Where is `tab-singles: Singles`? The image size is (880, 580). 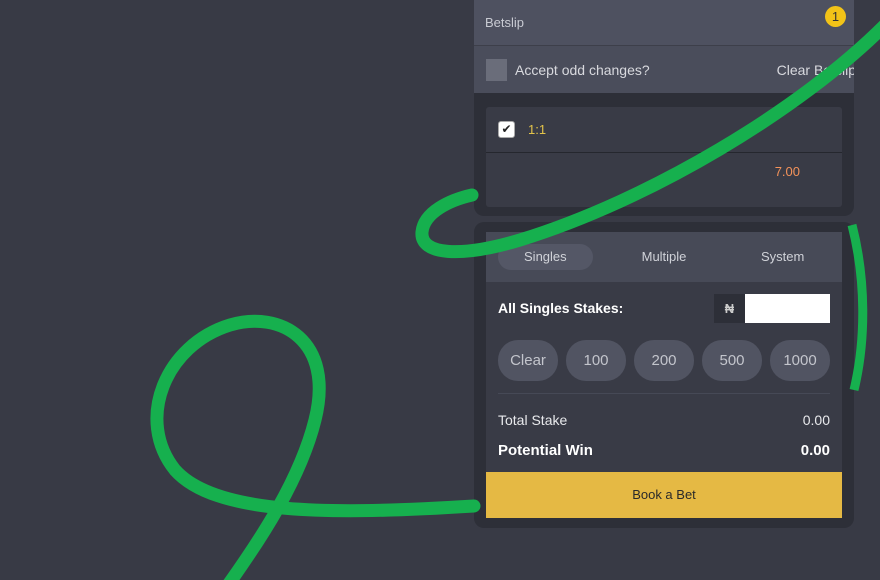 tab-singles: Singles is located at coordinates (545, 257).